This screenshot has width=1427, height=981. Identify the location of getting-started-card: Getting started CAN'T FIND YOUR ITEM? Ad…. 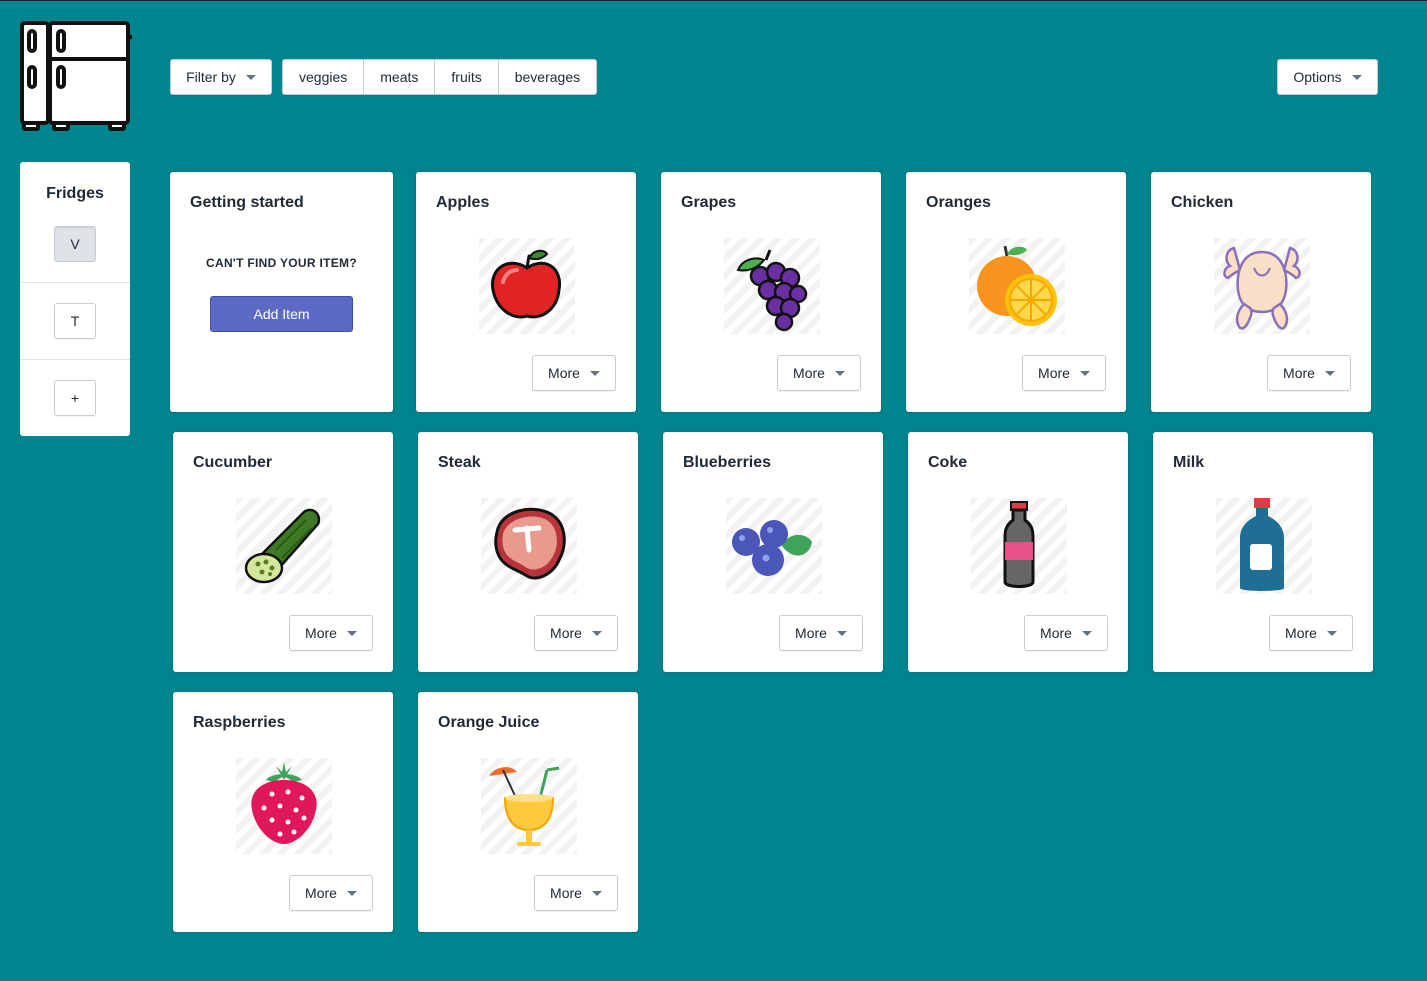
(281, 292).